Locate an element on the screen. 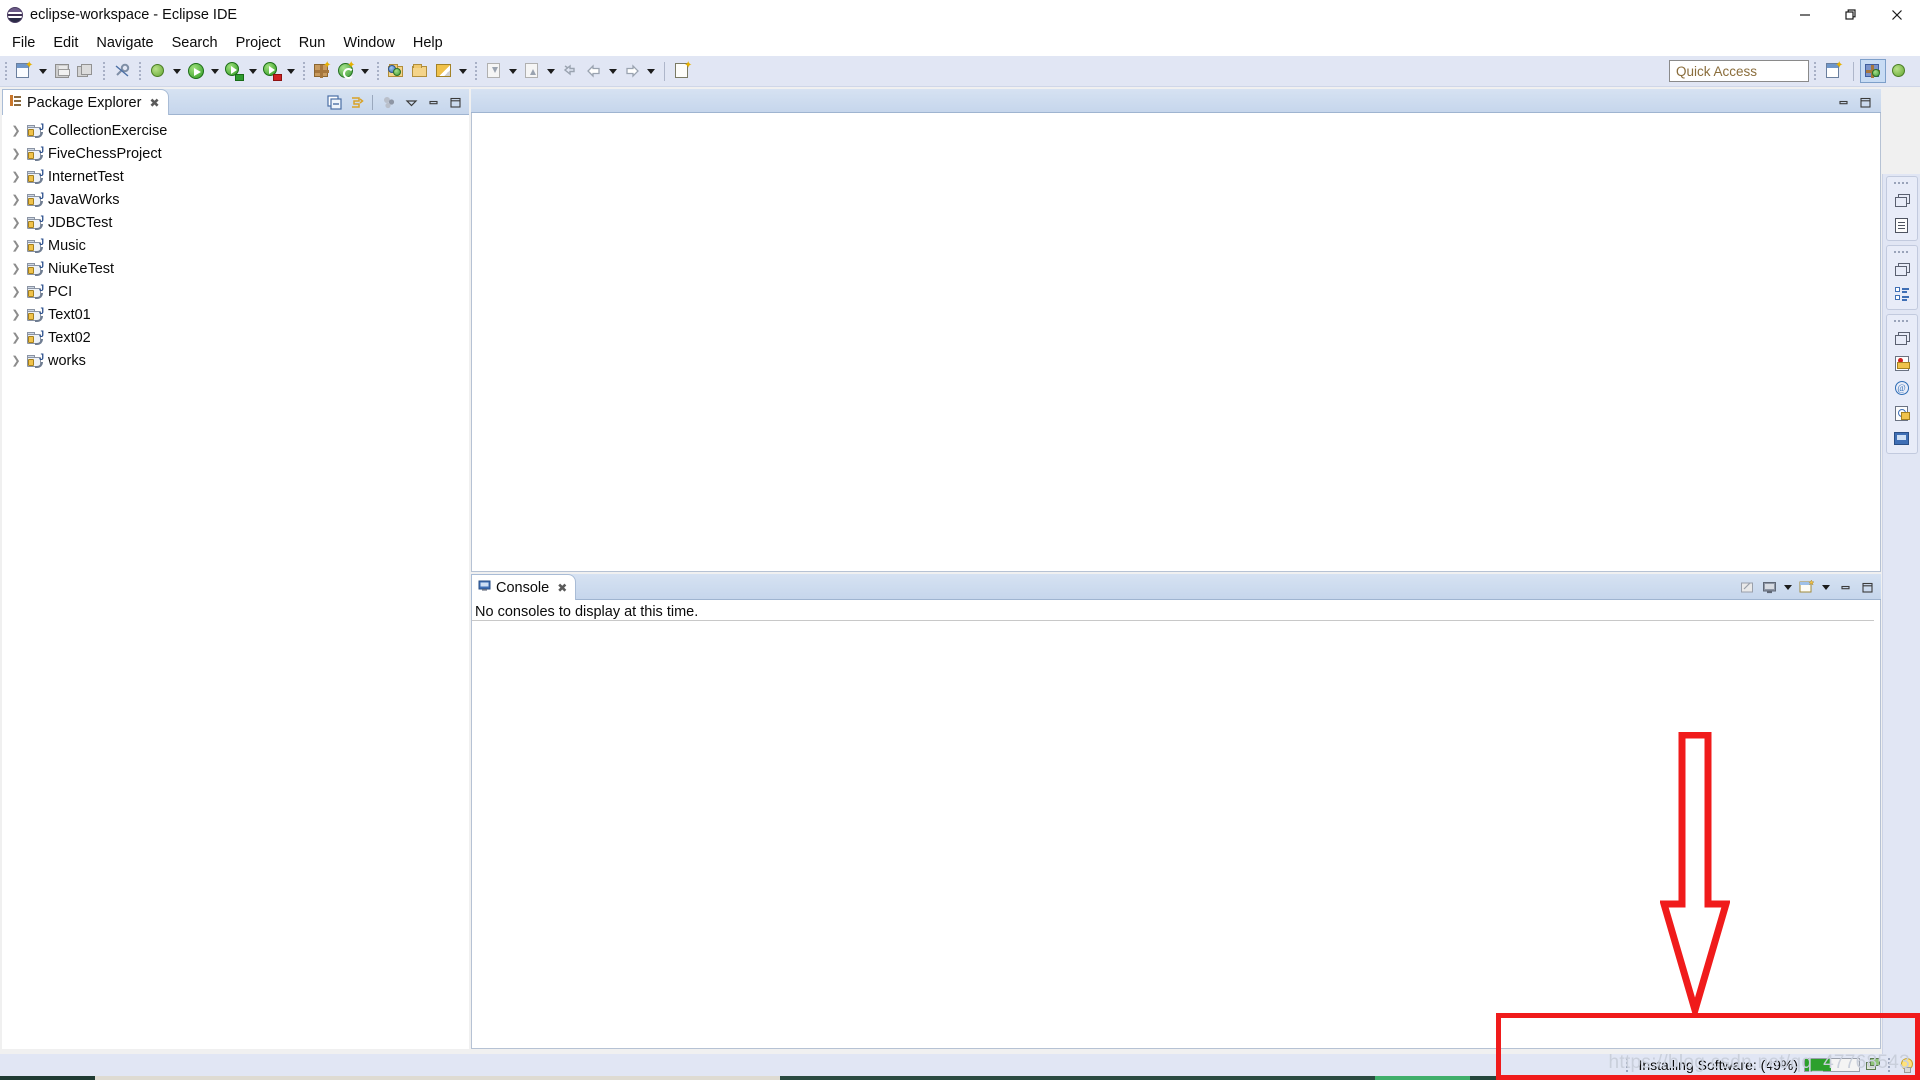  new-wizard-button: ✦ is located at coordinates (24, 71).